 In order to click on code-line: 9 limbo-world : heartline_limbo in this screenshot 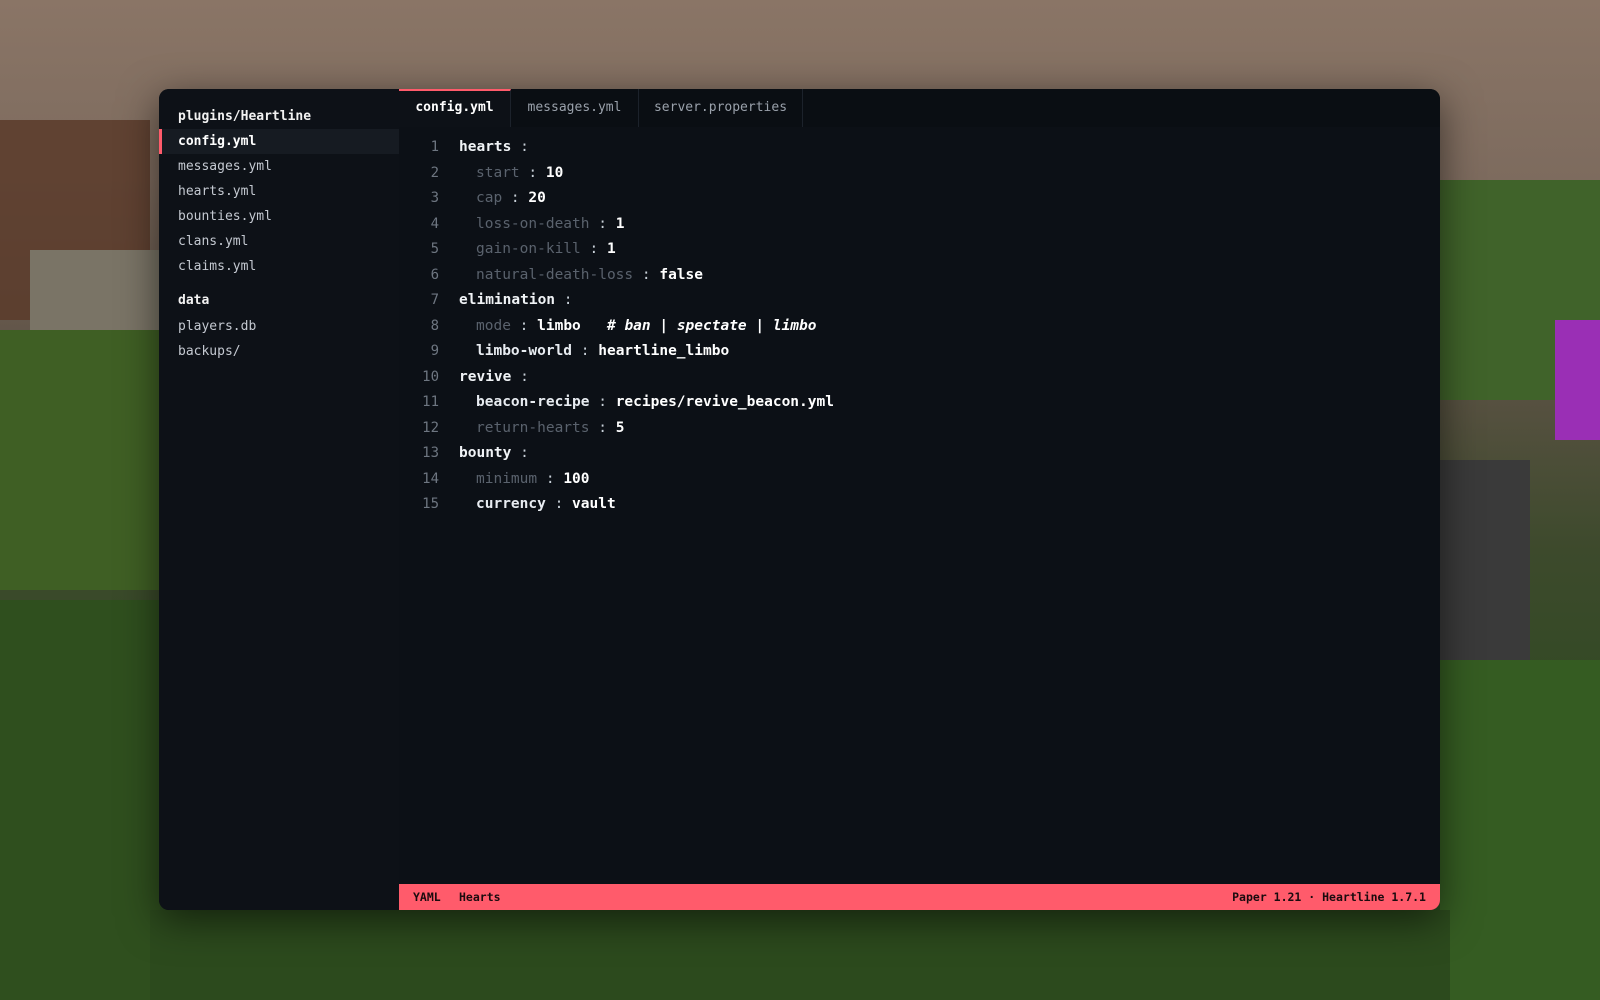, I will do `click(919, 351)`.